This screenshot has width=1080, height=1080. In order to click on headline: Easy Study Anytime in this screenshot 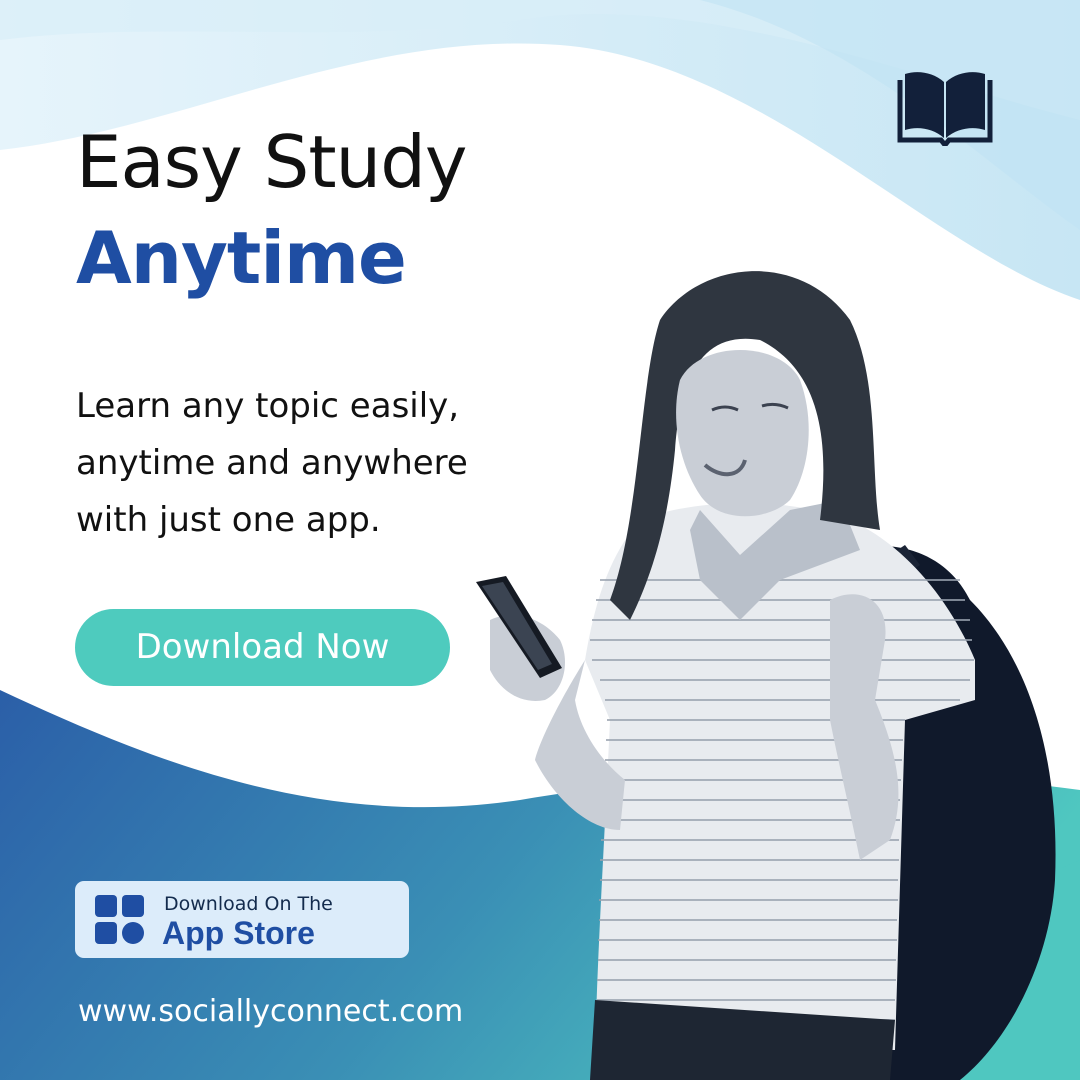, I will do `click(271, 210)`.